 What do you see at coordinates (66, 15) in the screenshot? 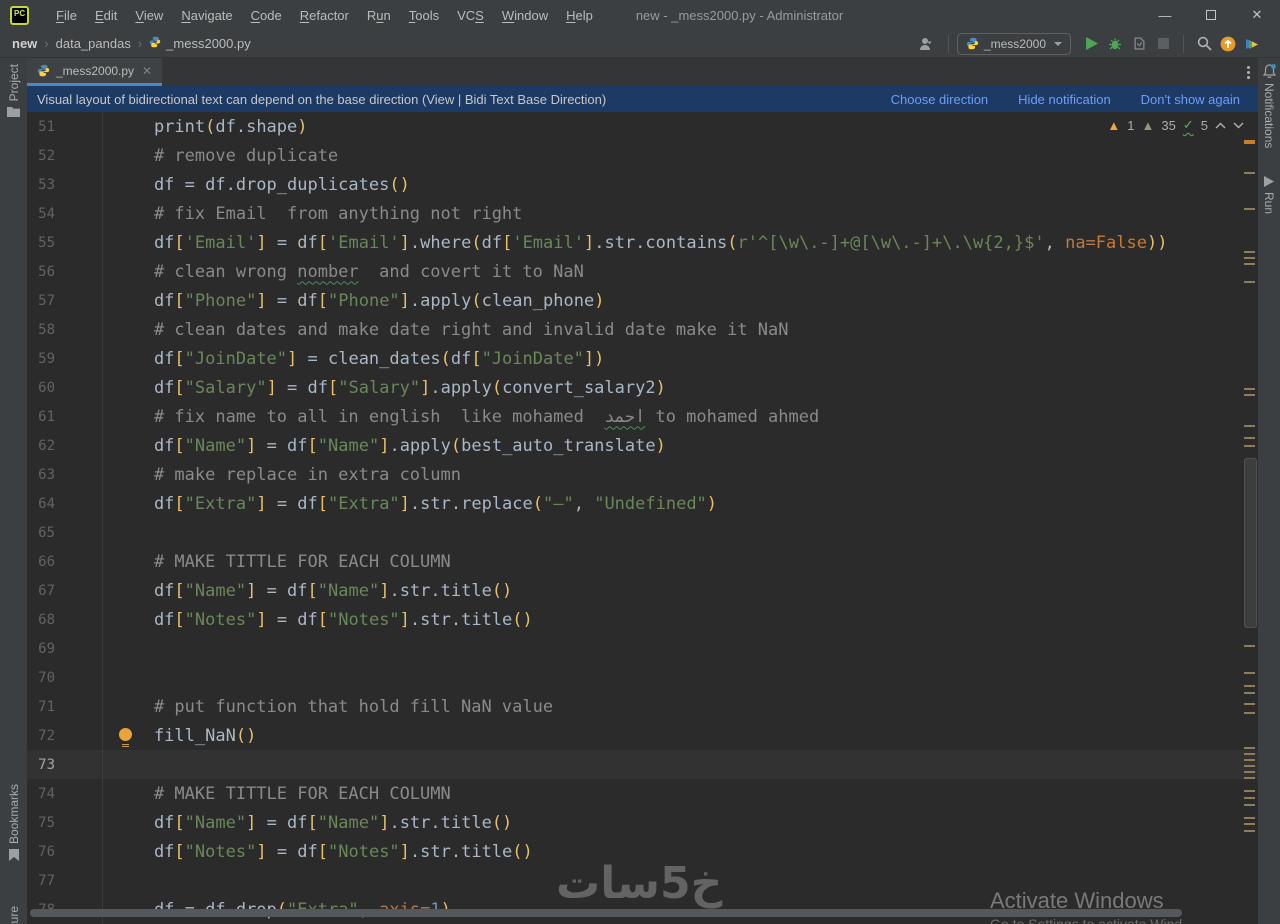
I see `menu-file: File` at bounding box center [66, 15].